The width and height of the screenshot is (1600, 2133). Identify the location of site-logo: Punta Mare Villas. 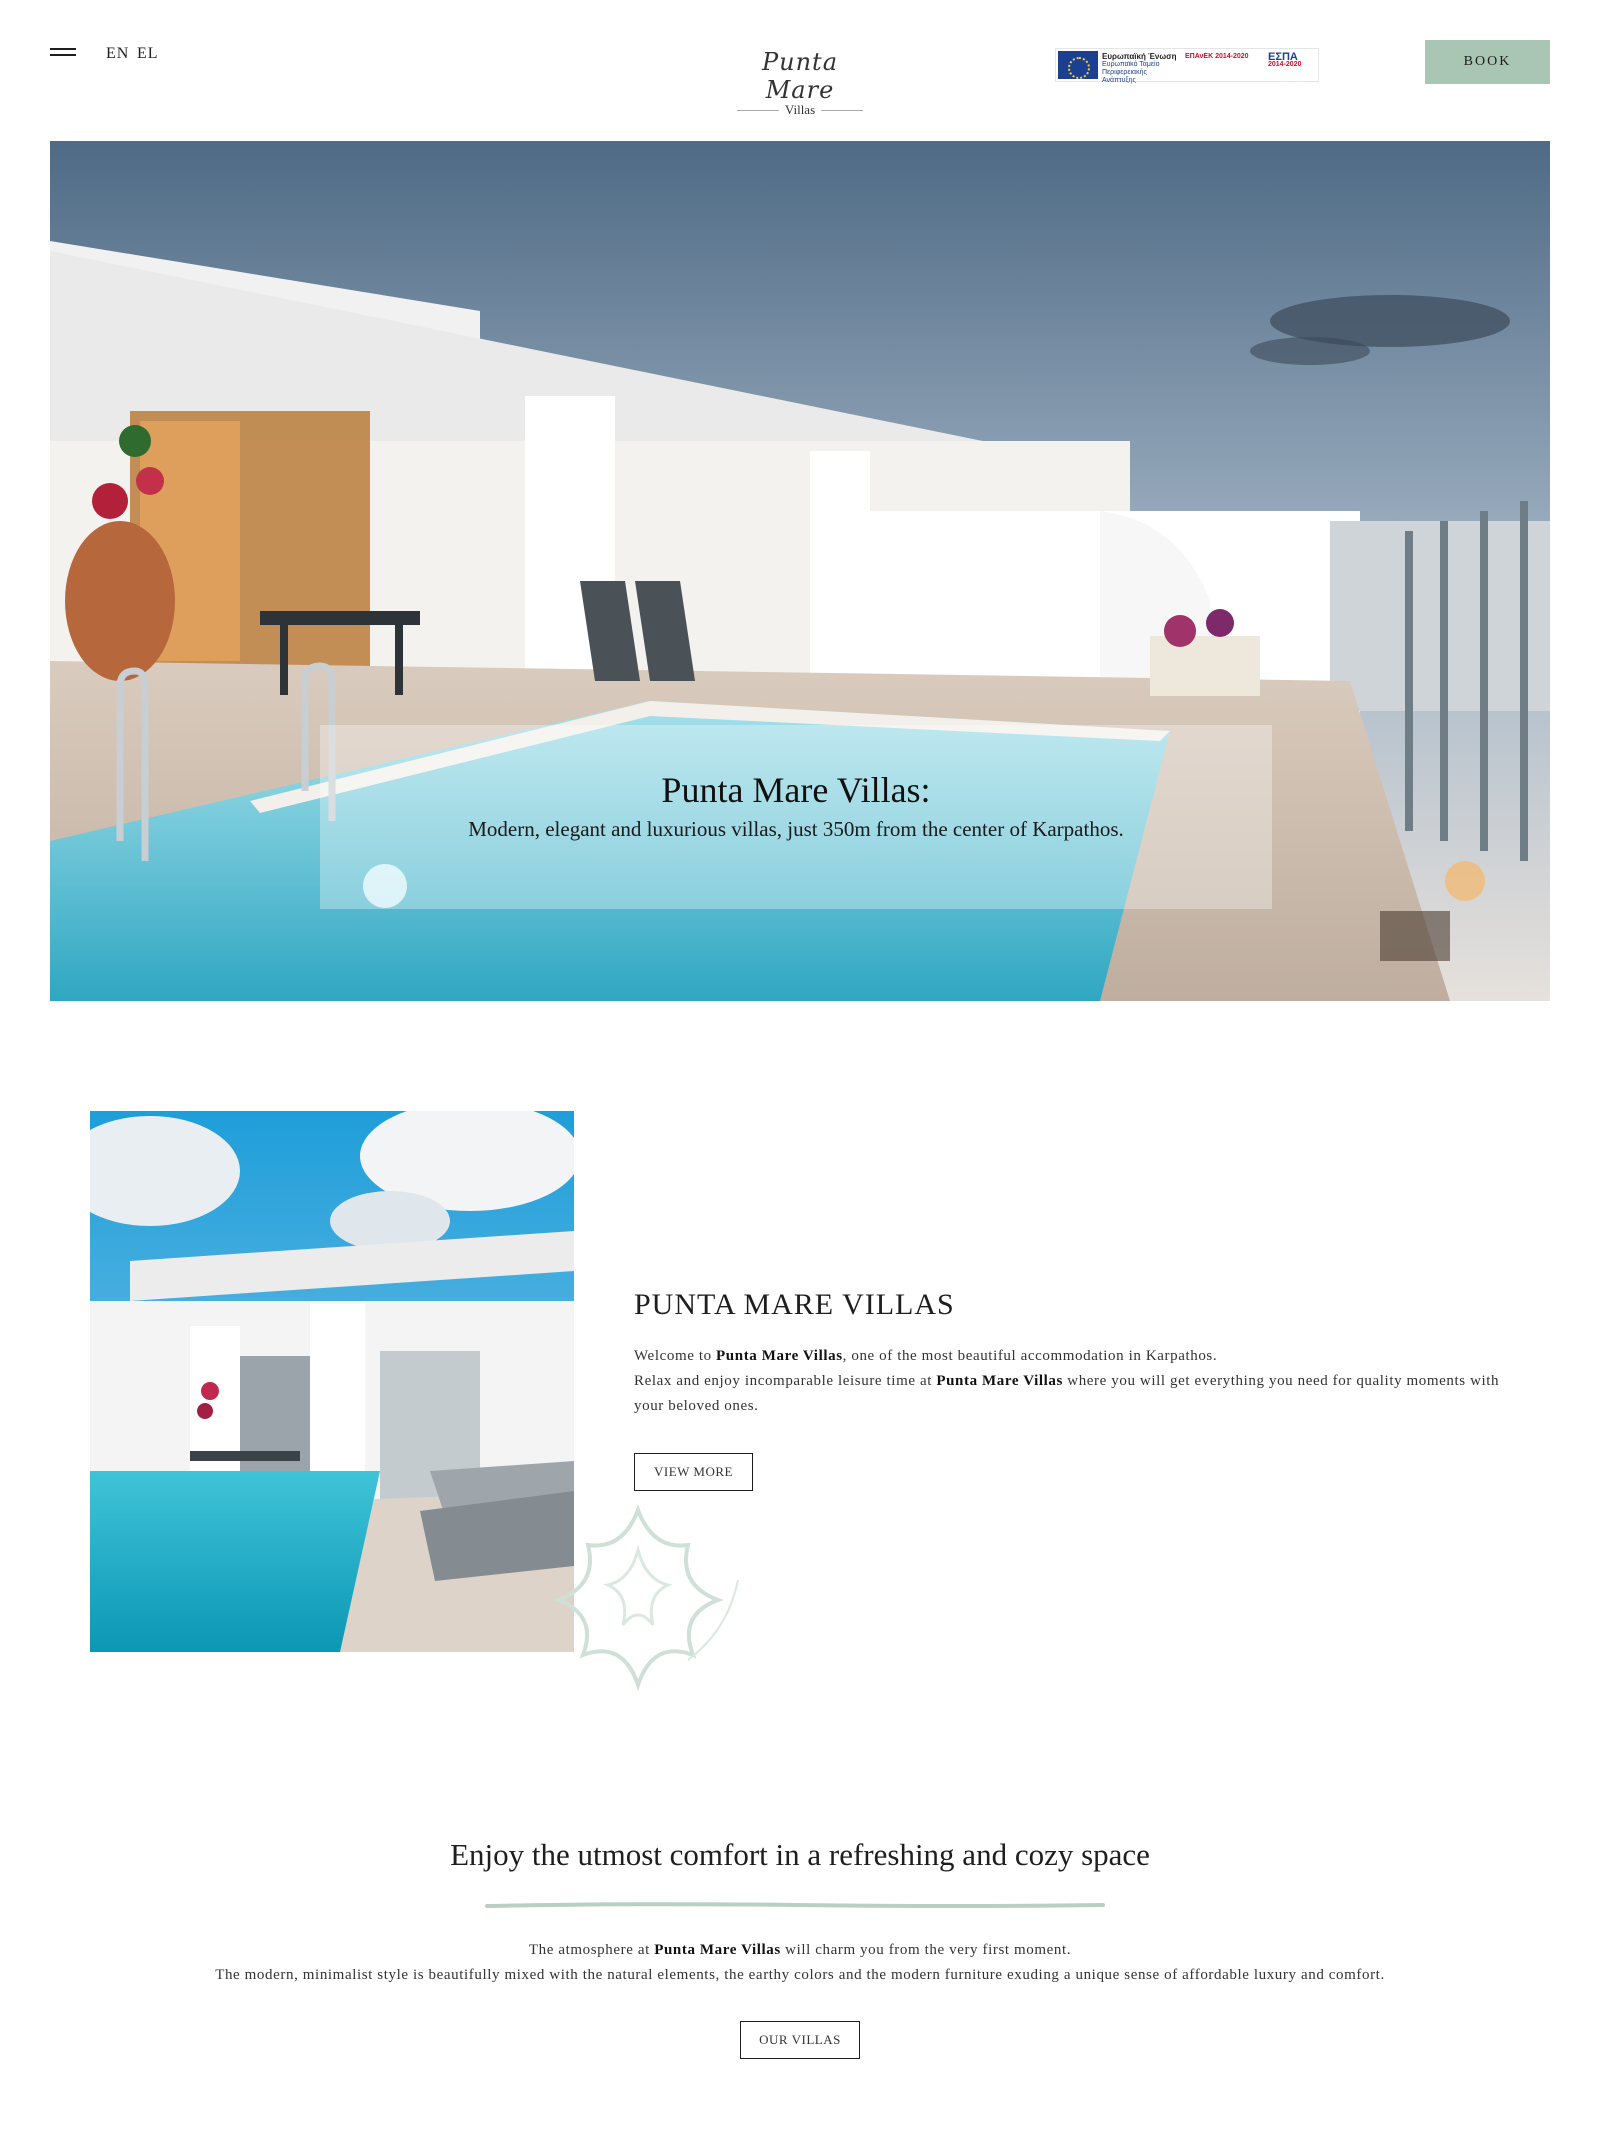
(800, 82).